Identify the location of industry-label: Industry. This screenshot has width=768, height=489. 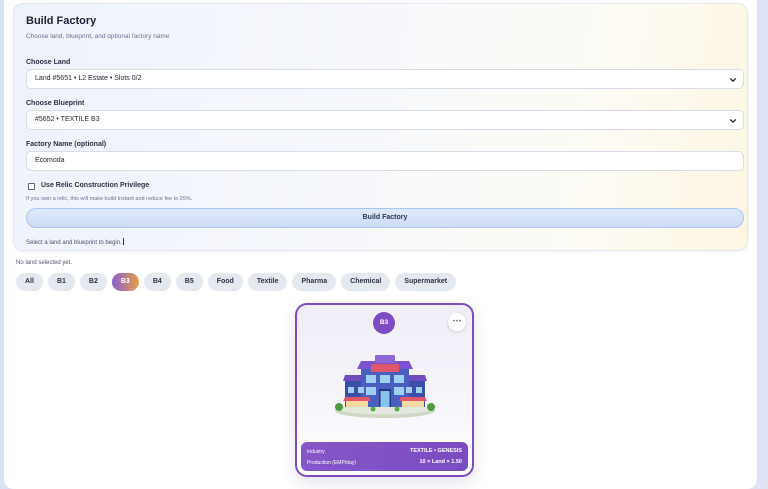
(316, 452).